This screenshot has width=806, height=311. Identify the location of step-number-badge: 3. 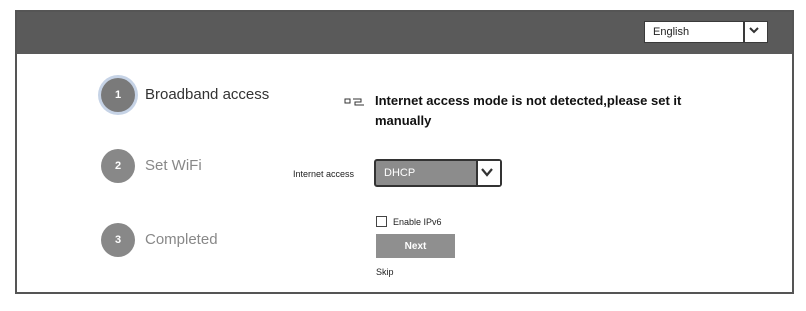
(118, 240).